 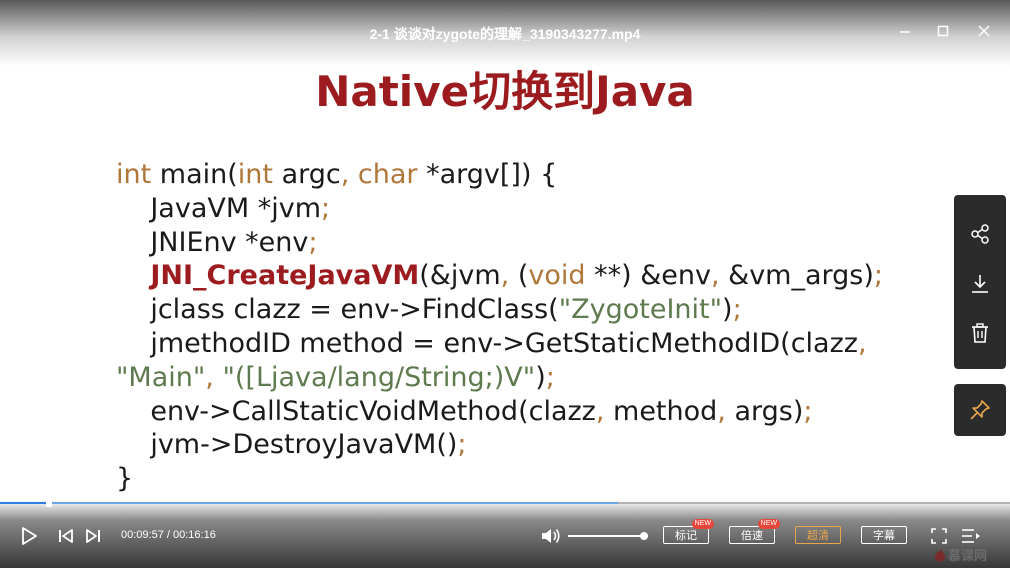 What do you see at coordinates (686, 535) in the screenshot?
I see `bookmark-label: 标记` at bounding box center [686, 535].